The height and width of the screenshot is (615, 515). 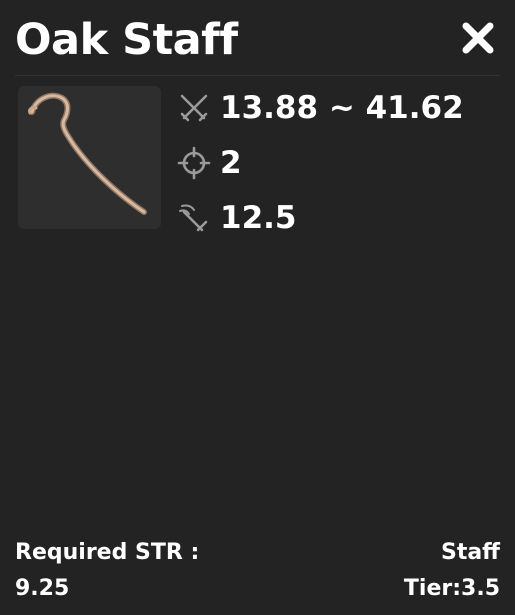 I want to click on stat-range-row: 2, so click(x=209, y=163).